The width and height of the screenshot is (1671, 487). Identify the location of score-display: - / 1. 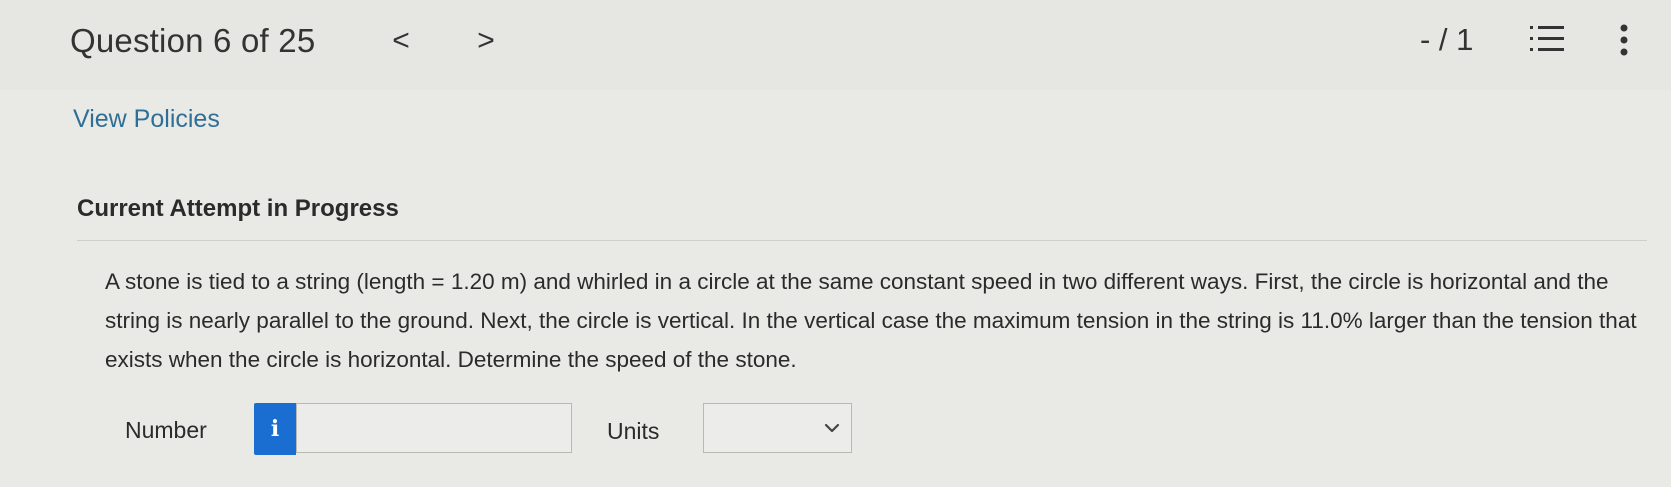
(1447, 39).